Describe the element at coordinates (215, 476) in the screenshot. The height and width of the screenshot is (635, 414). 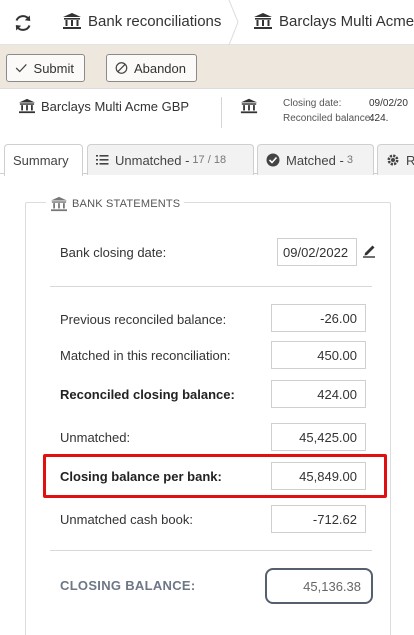
I see `highlight-box` at that location.